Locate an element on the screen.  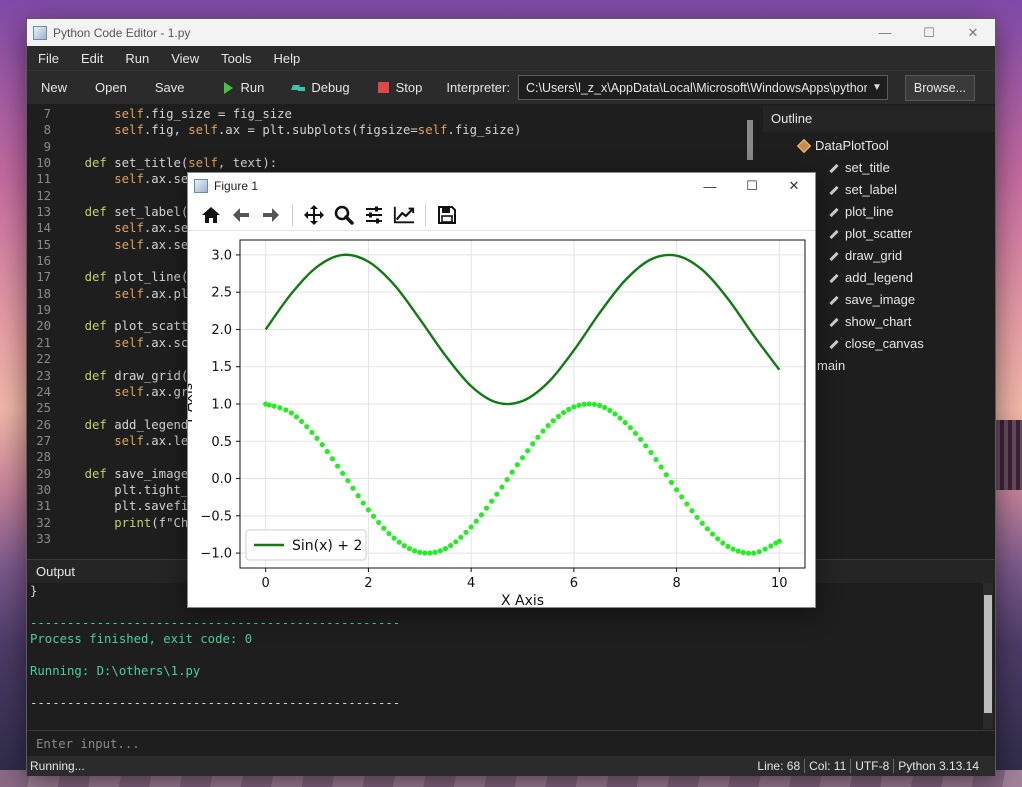
home-icon is located at coordinates (211, 215).